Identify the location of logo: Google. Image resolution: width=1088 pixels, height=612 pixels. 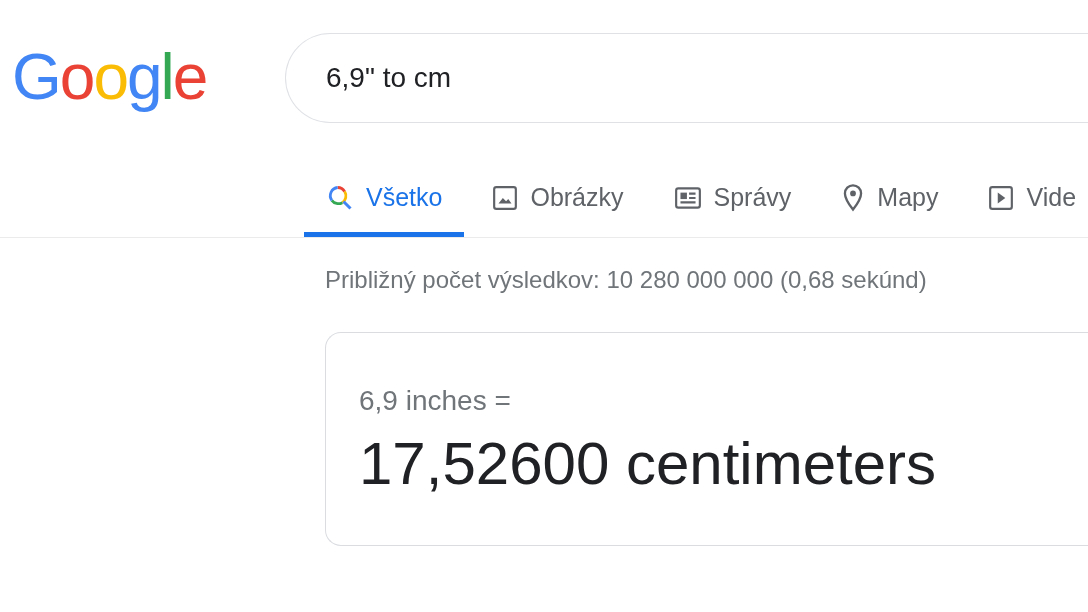
(142, 77).